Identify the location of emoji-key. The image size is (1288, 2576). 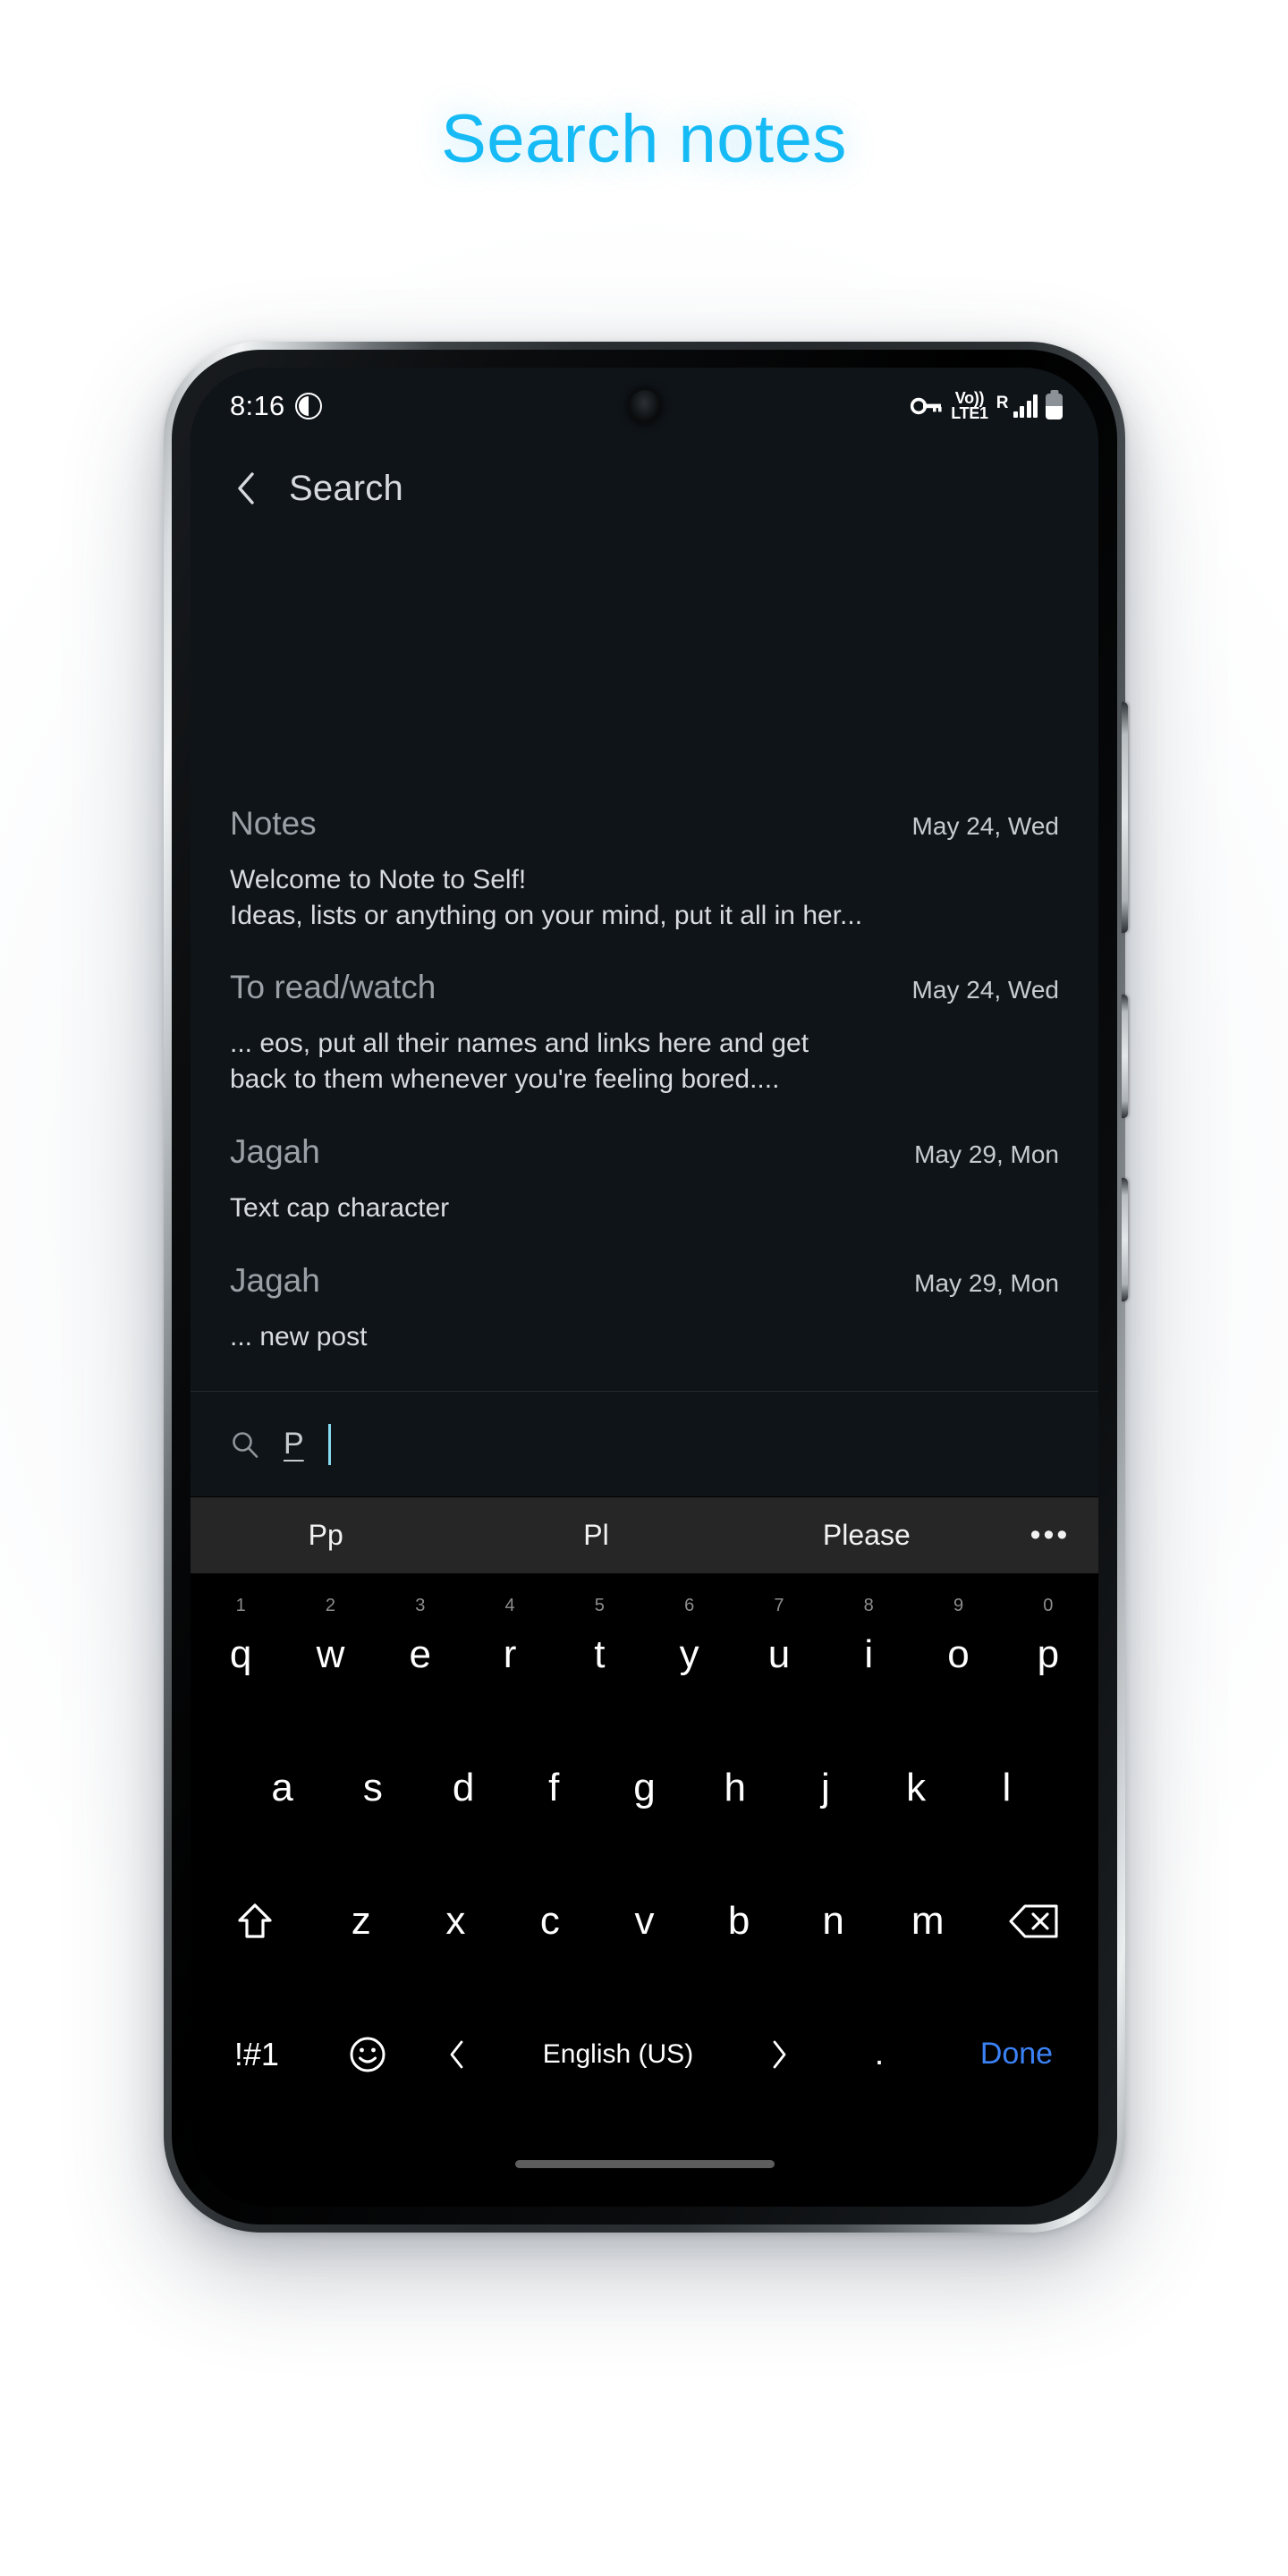
(368, 2054).